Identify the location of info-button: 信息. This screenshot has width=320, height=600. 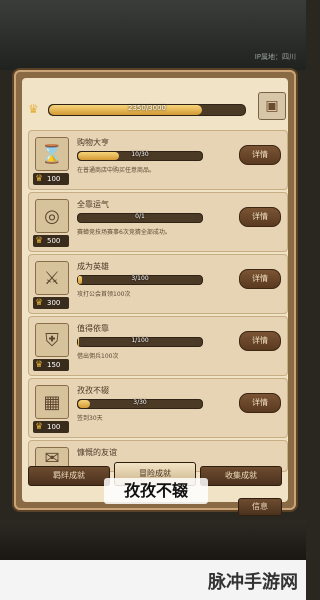
(260, 507).